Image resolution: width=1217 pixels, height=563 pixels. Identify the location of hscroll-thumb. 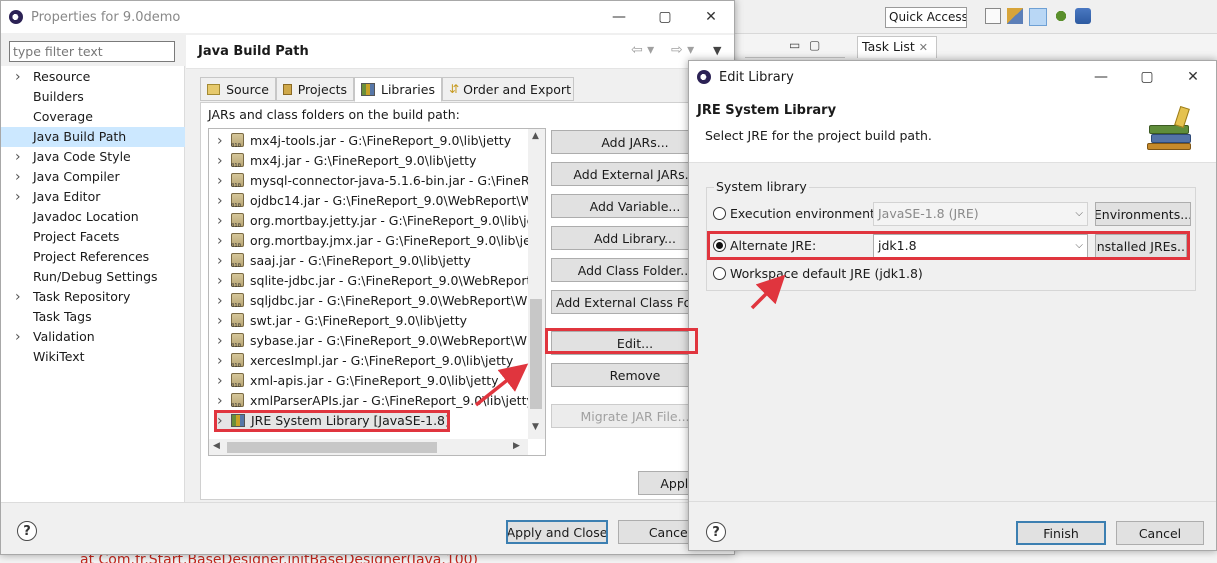
(332, 447).